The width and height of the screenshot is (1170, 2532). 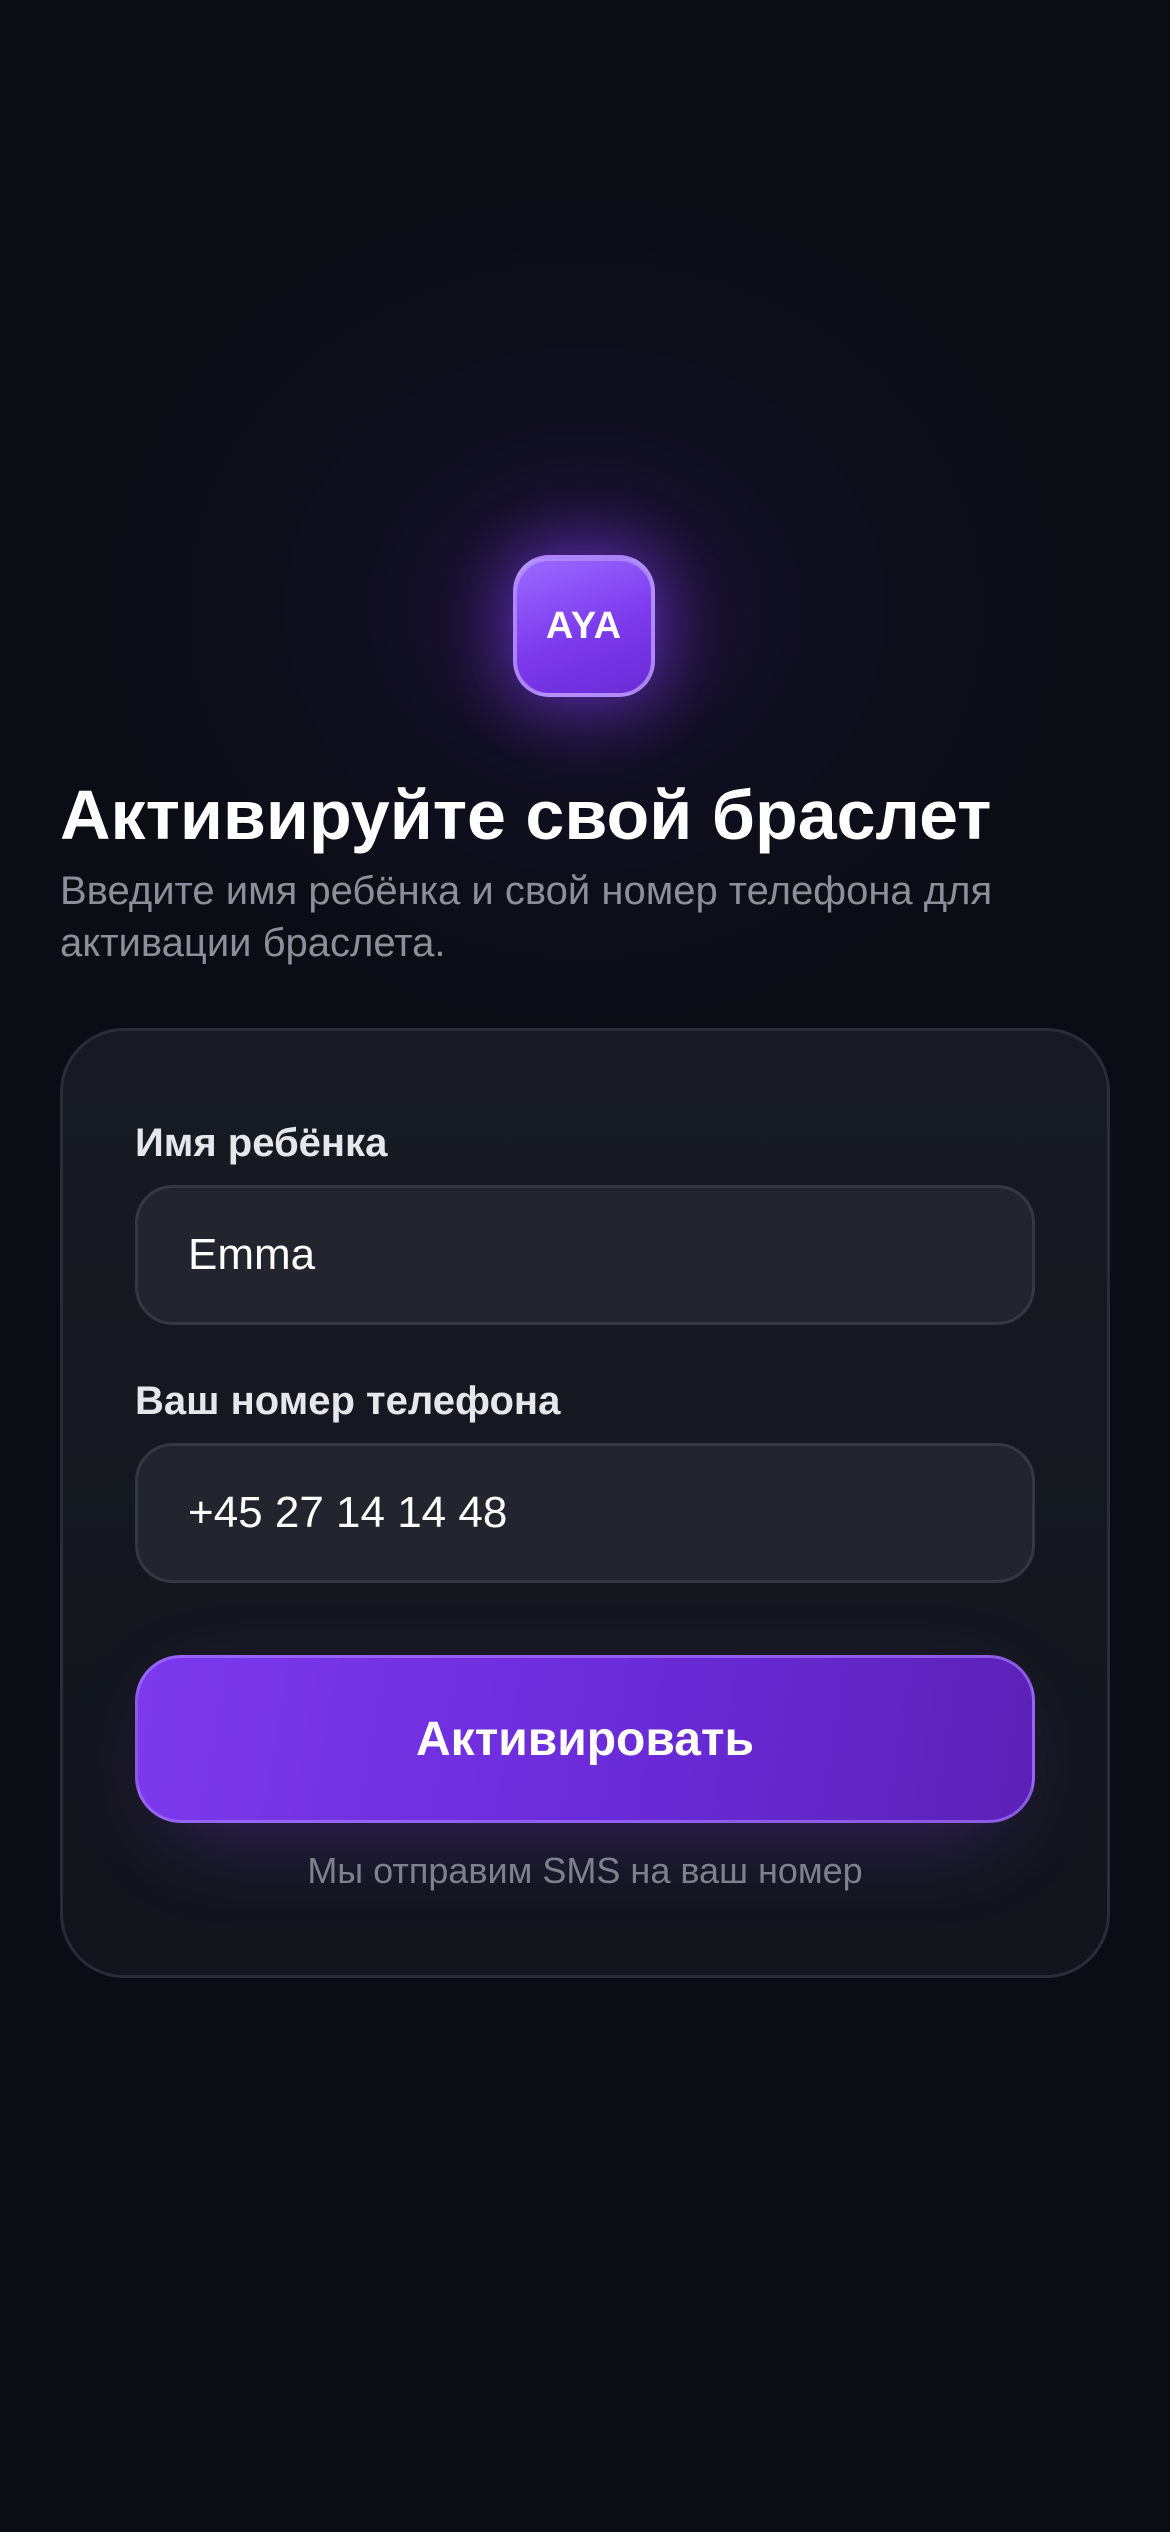 I want to click on app-logo: AYA, so click(x=584, y=626).